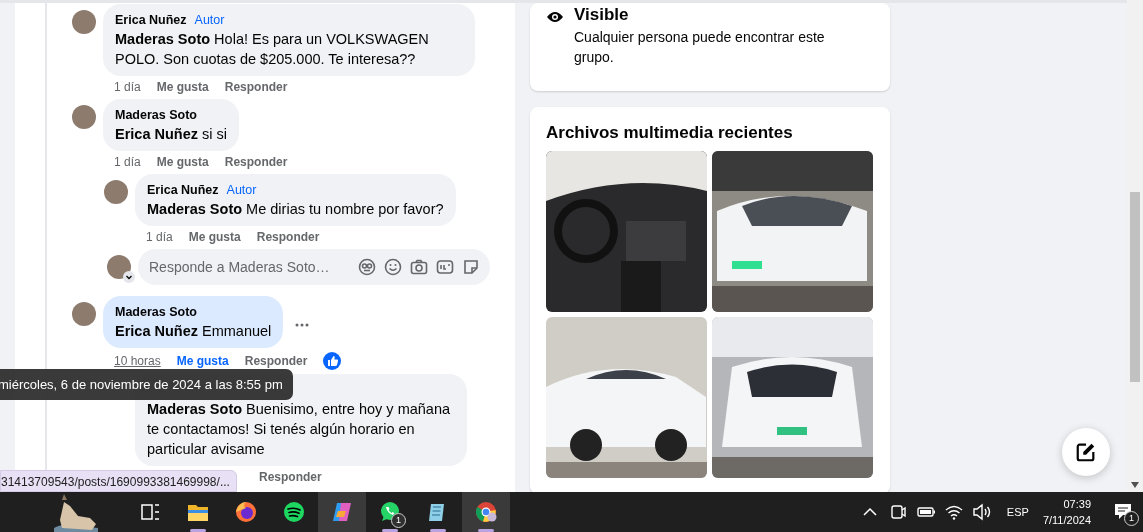  Describe the element at coordinates (302, 325) in the screenshot. I see `more-icon` at that location.